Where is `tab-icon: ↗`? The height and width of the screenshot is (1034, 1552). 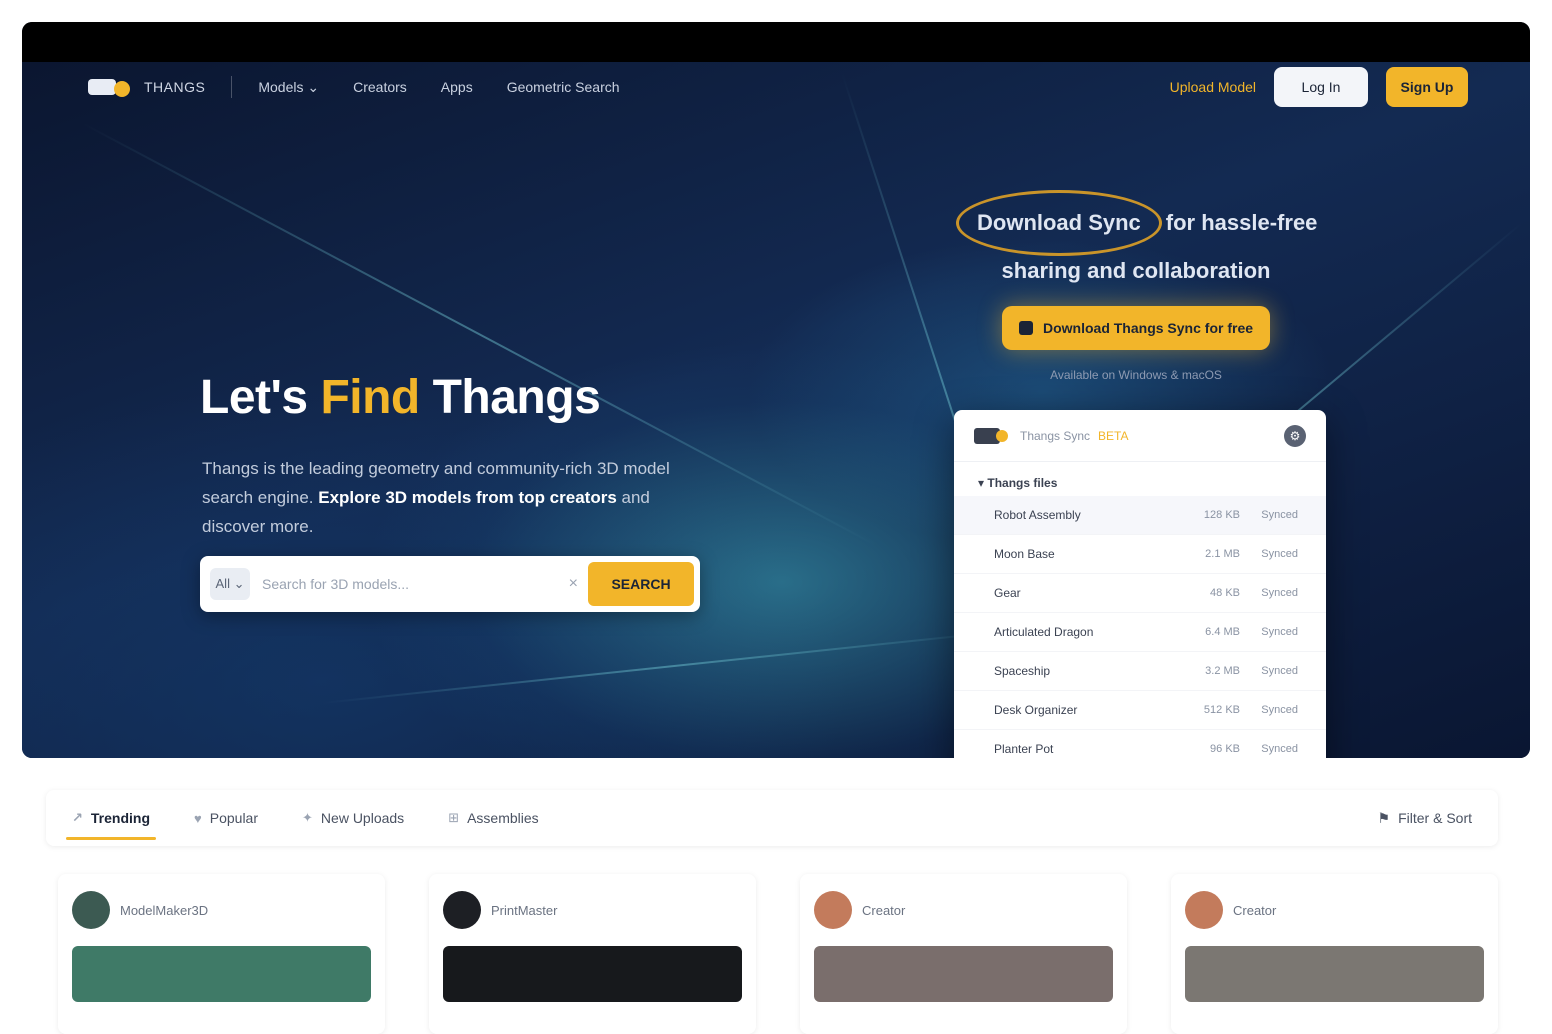 tab-icon: ↗ is located at coordinates (77, 817).